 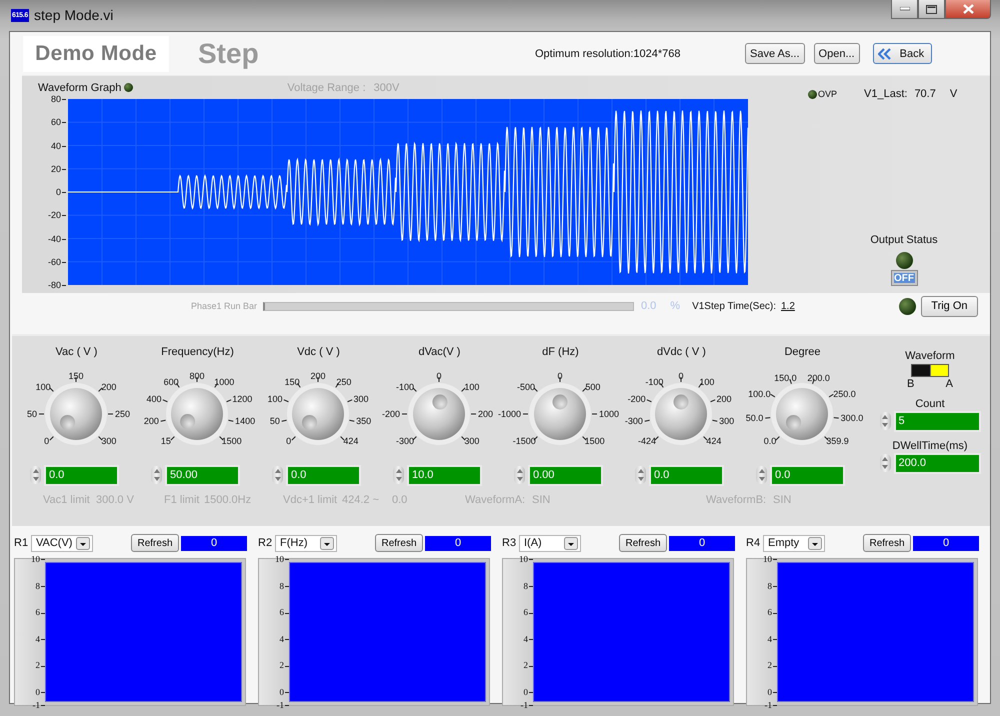 What do you see at coordinates (560, 353) in the screenshot?
I see `knob-title: dF (Hz)` at bounding box center [560, 353].